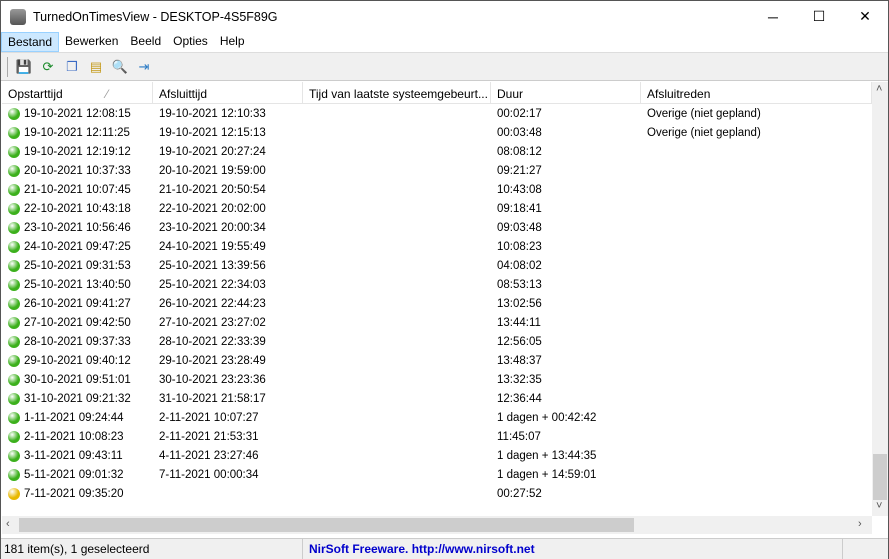 Image resolution: width=889 pixels, height=559 pixels. Describe the element at coordinates (77, 379) in the screenshot. I see `cell-start: 30-10-2021 09:51:01` at that location.